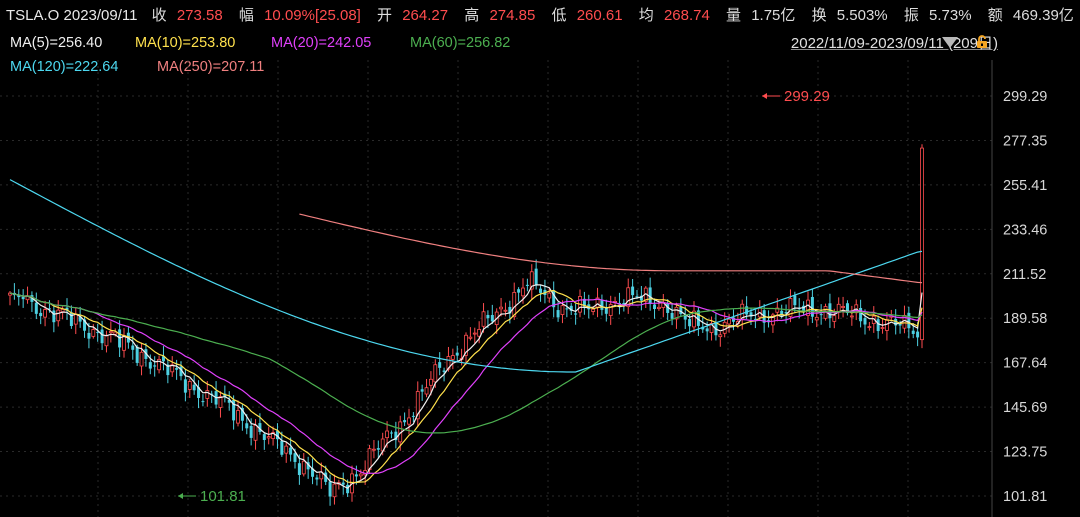 The width and height of the screenshot is (1080, 517). I want to click on y-tick-label: 167.64, so click(1025, 364).